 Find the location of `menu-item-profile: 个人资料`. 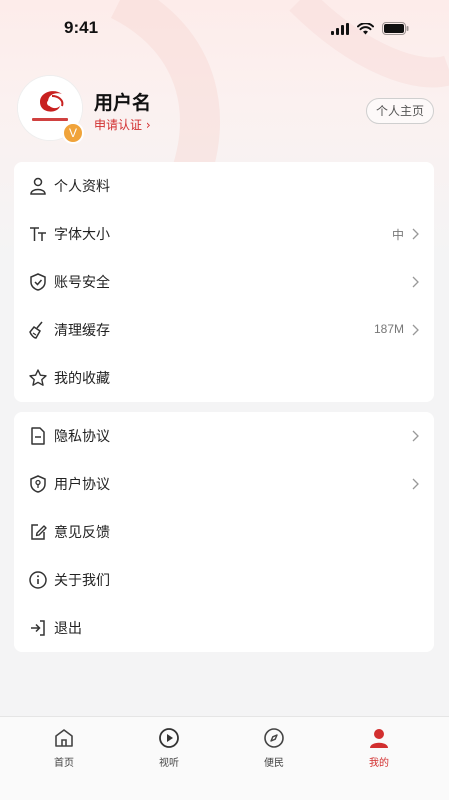

menu-item-profile: 个人资料 is located at coordinates (224, 186).